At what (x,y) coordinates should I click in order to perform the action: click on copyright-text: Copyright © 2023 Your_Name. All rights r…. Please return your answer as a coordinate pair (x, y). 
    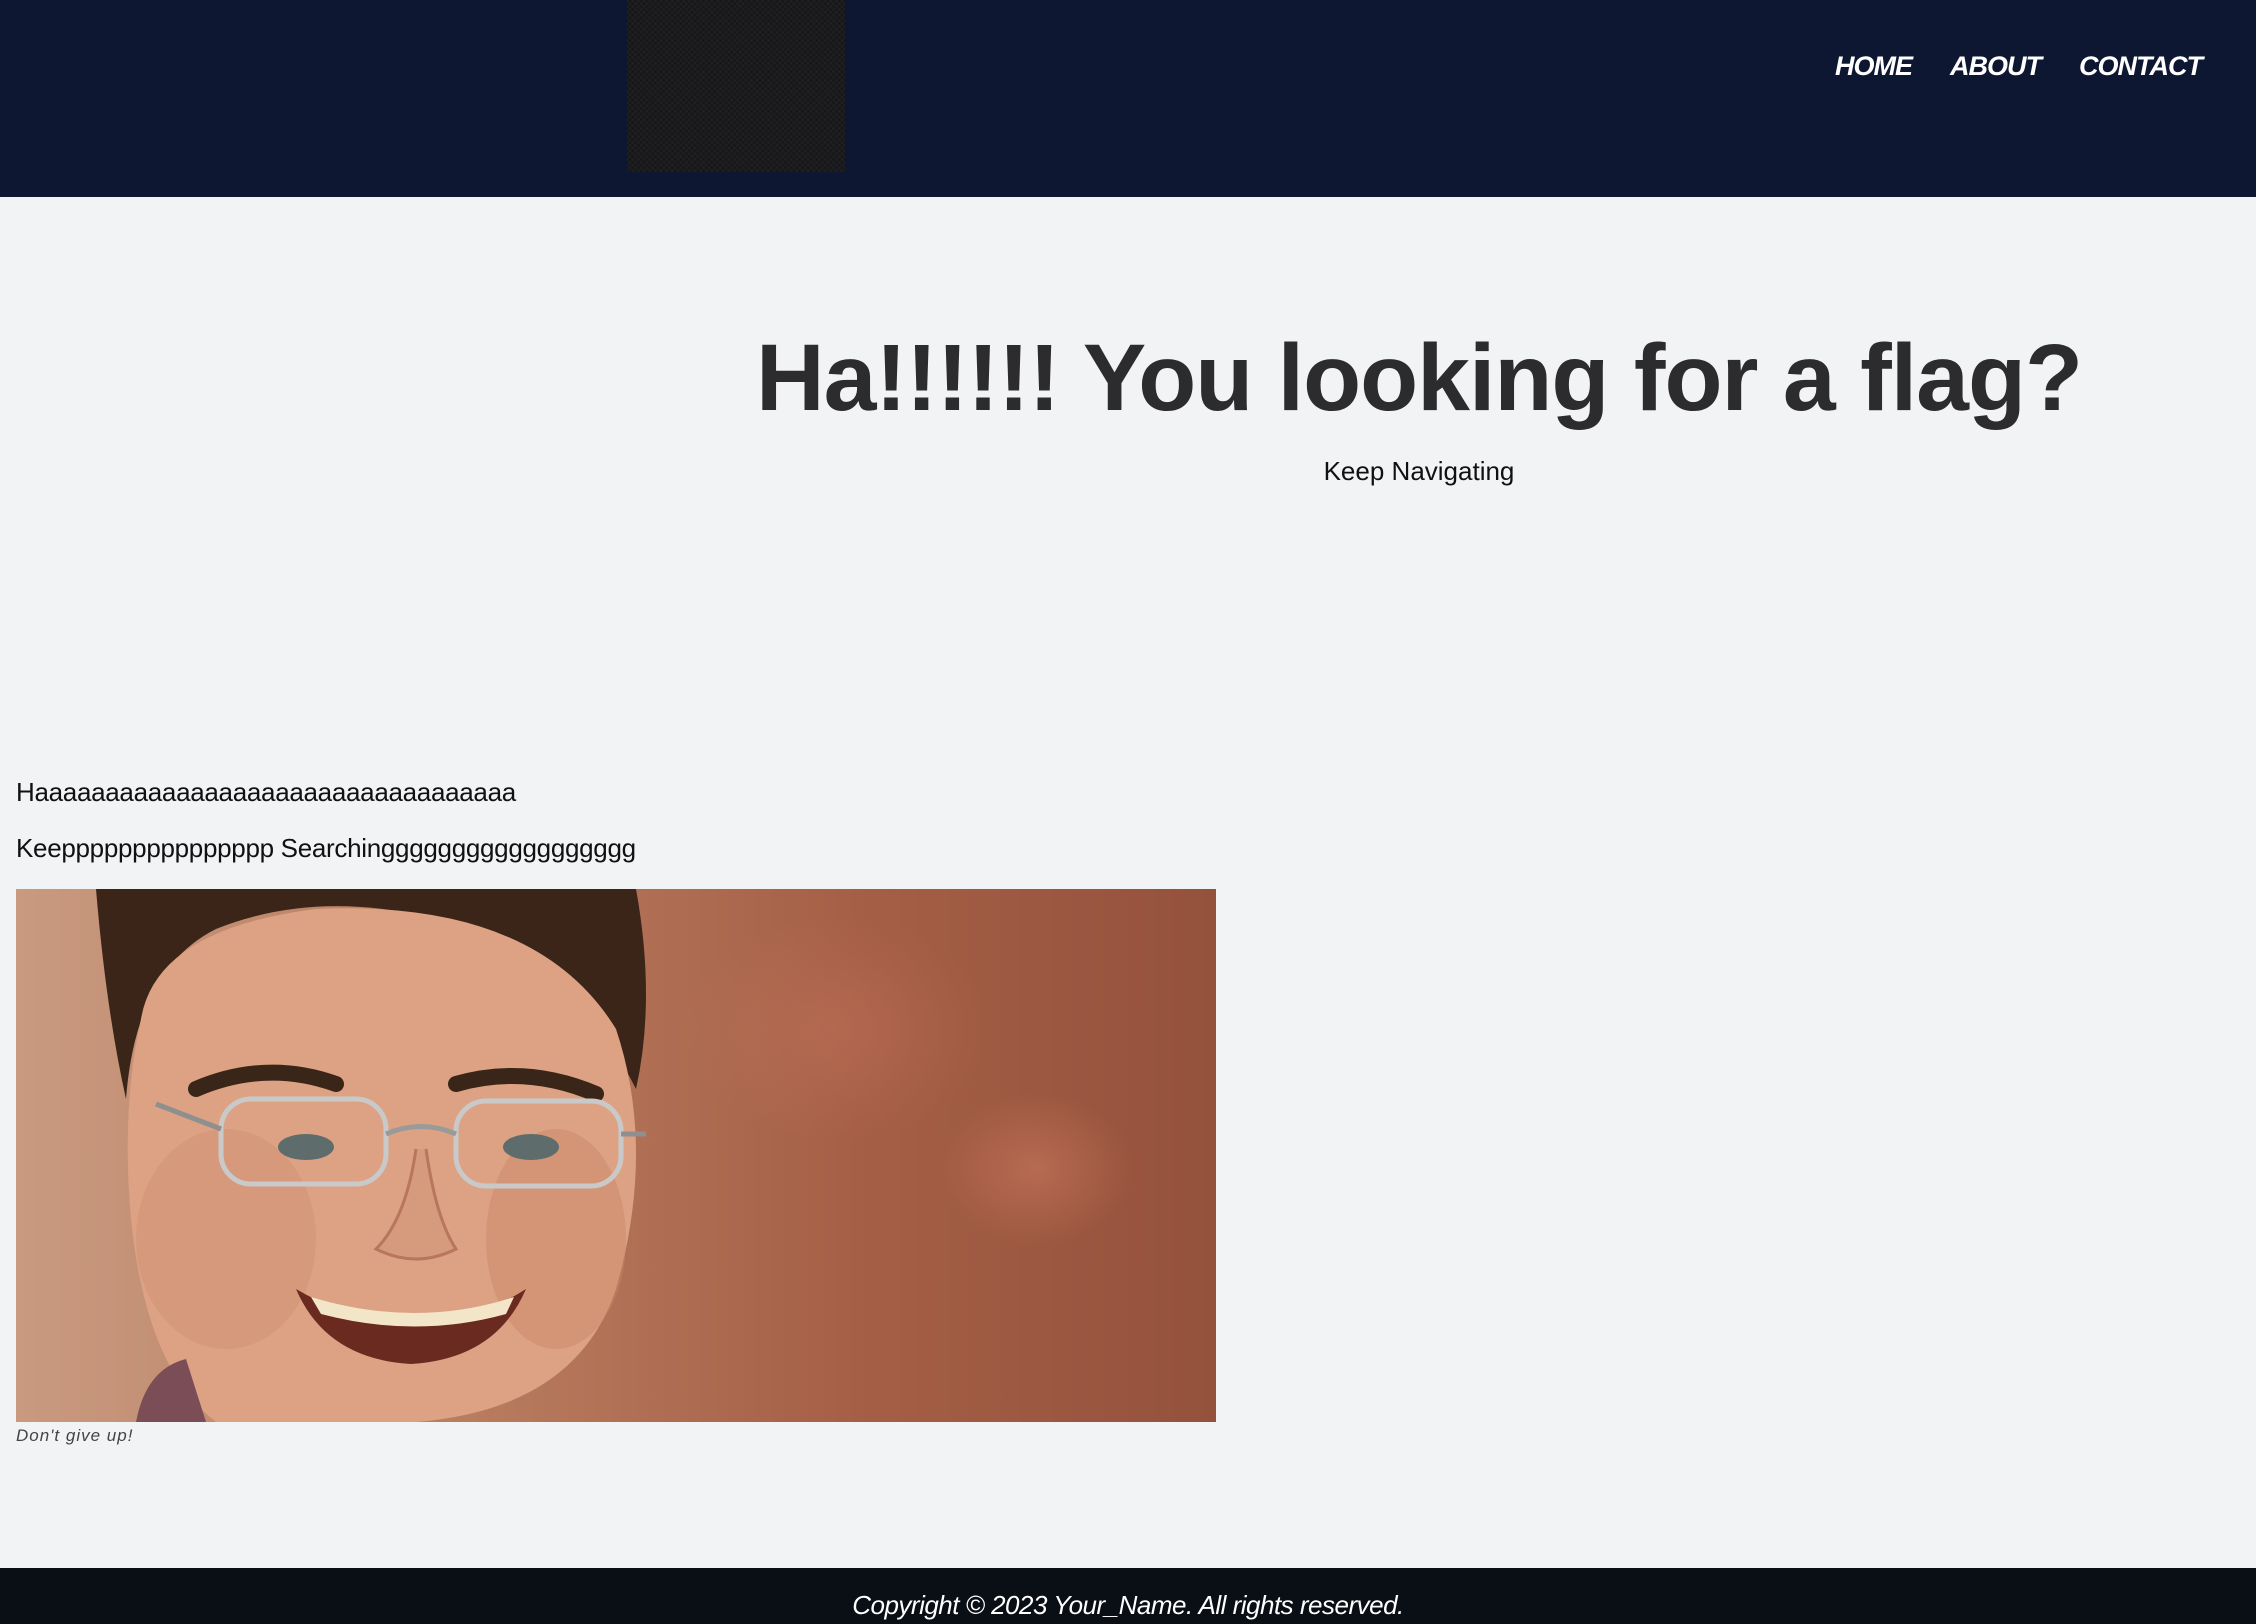
    Looking at the image, I should click on (1128, 1605).